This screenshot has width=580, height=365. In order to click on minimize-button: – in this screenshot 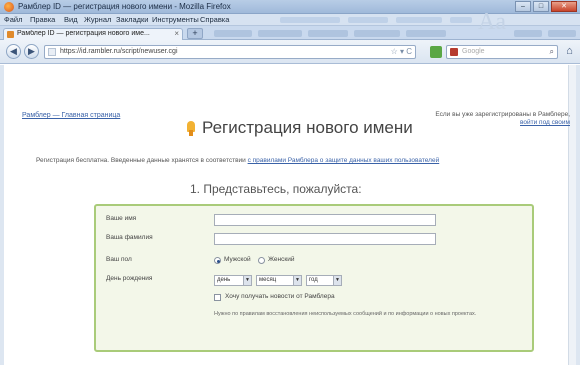, I will do `click(523, 6)`.